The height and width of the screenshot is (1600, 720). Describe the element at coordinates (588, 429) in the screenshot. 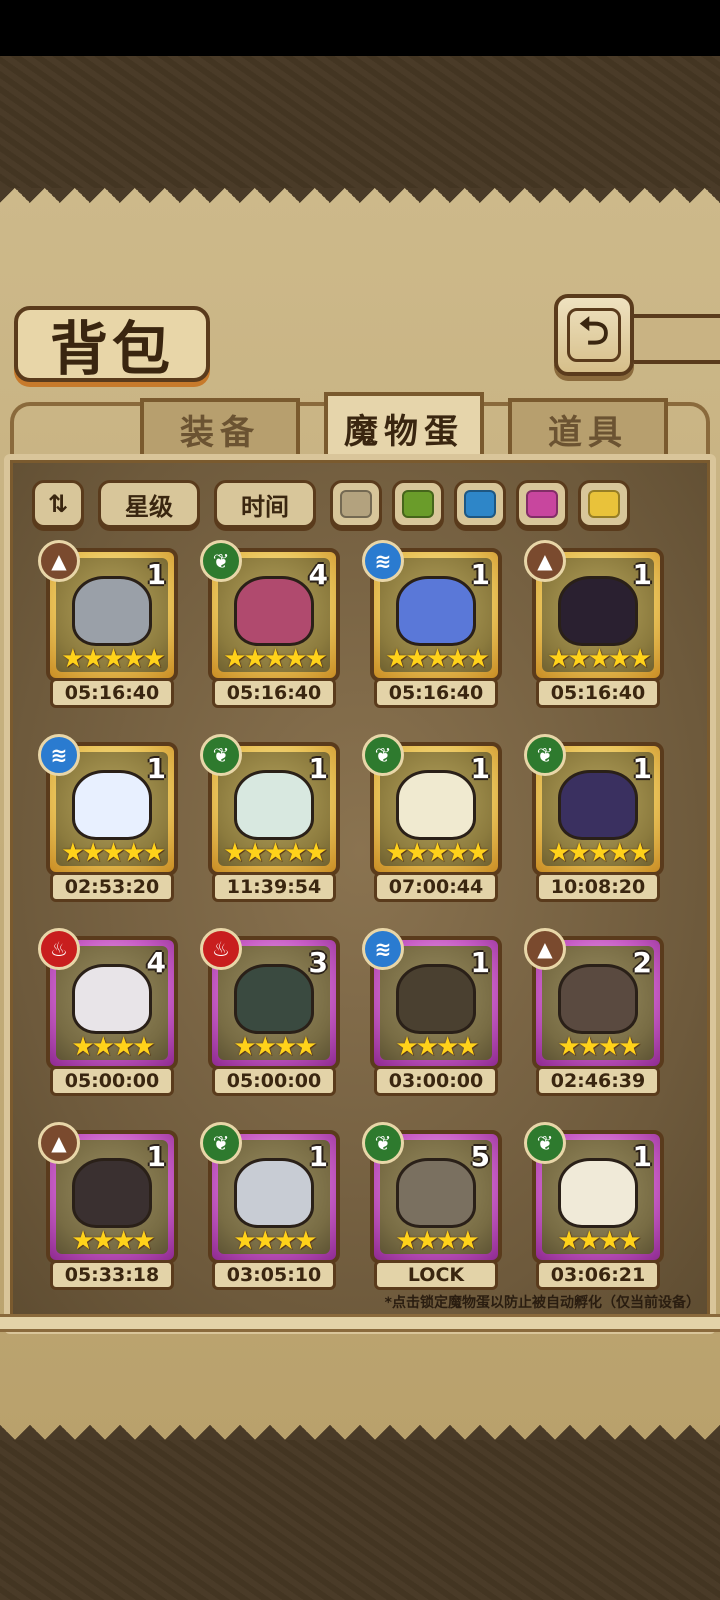

I see `tab-items: 道具` at that location.